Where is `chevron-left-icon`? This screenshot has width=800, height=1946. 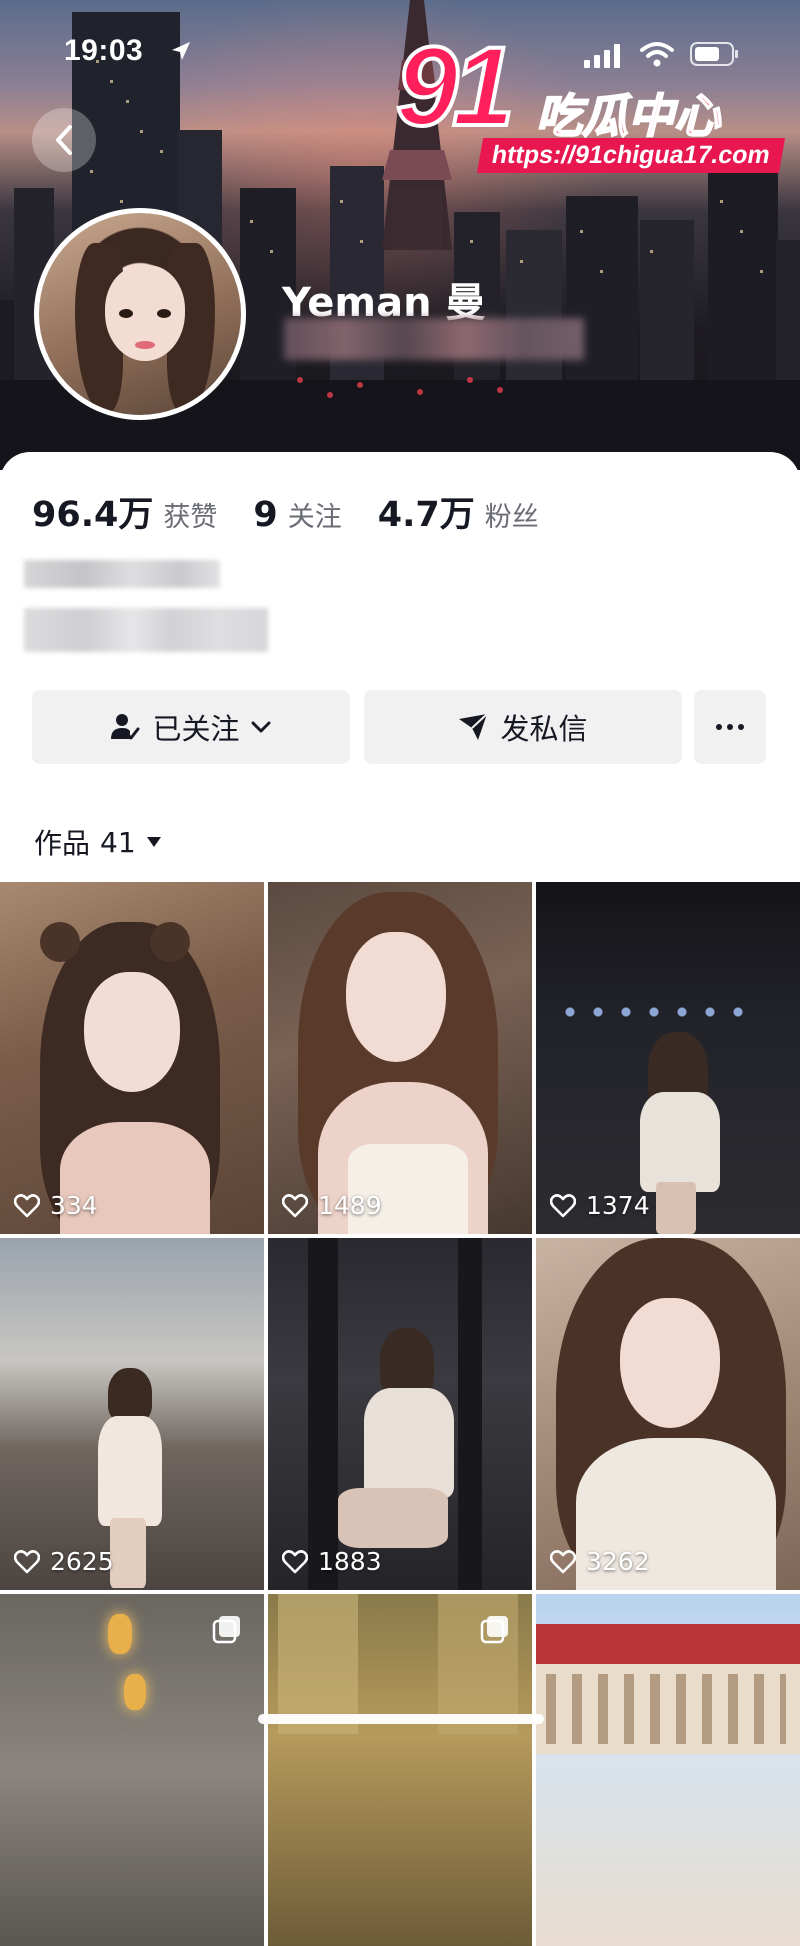 chevron-left-icon is located at coordinates (64, 140).